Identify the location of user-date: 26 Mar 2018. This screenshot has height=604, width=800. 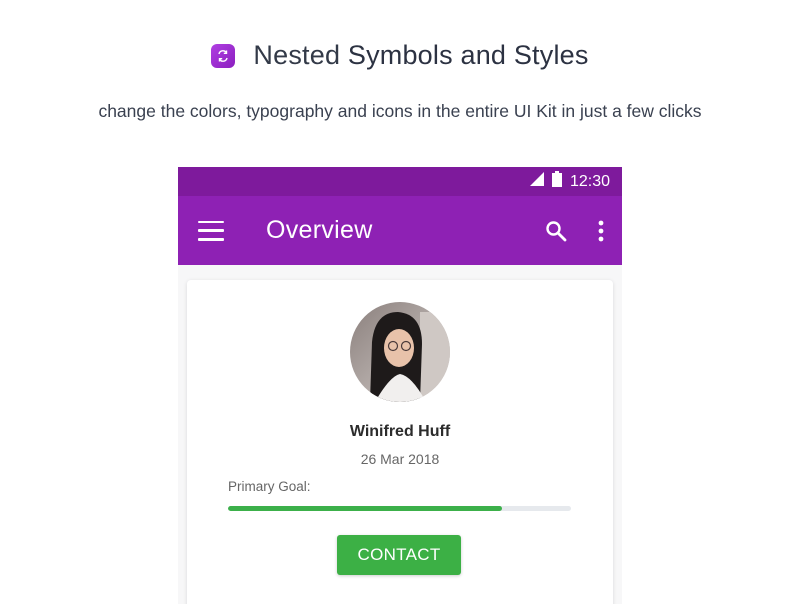
(400, 459).